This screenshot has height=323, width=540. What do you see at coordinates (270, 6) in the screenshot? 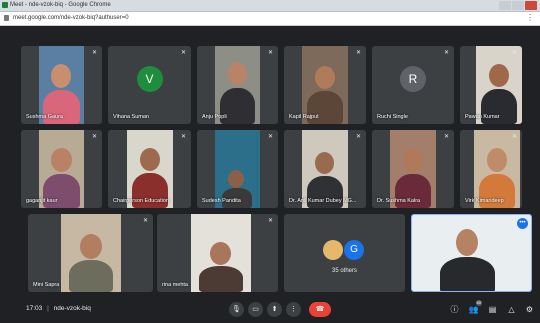
I see `browser-title-bar: Meet - nde-vzok-biq - Google Chrome` at bounding box center [270, 6].